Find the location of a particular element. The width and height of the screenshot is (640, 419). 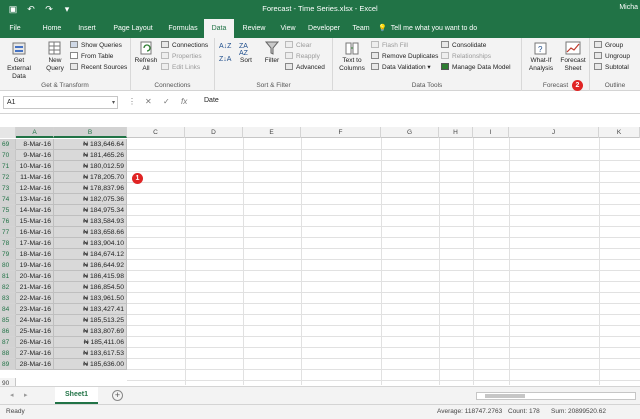

date-cell: 17-Mar-16 is located at coordinates (35, 243).